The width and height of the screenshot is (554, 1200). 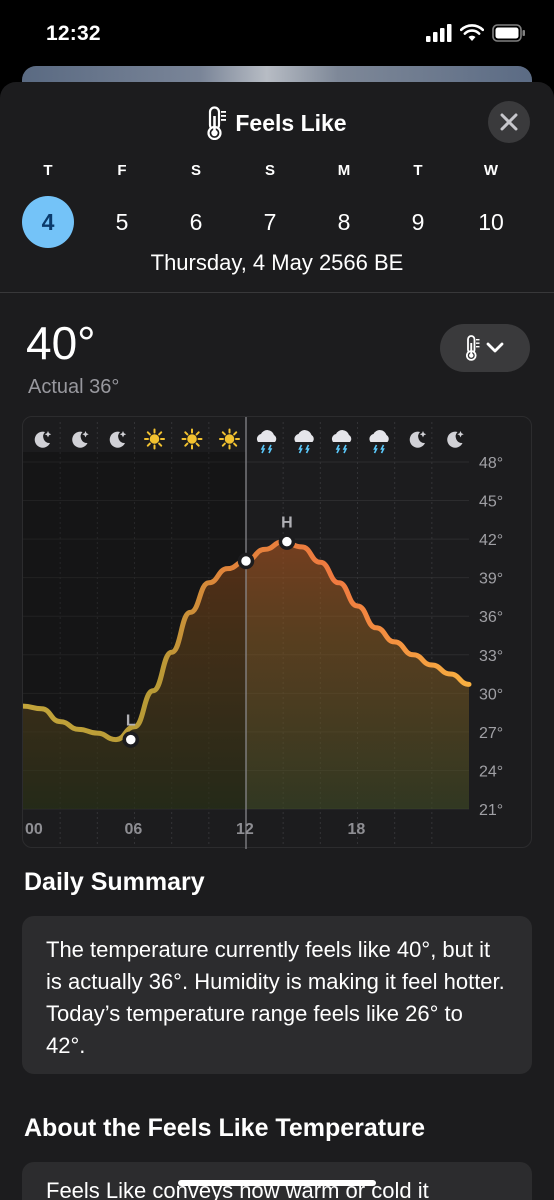 I want to click on day-thursday-4: T 4, so click(x=48, y=205).